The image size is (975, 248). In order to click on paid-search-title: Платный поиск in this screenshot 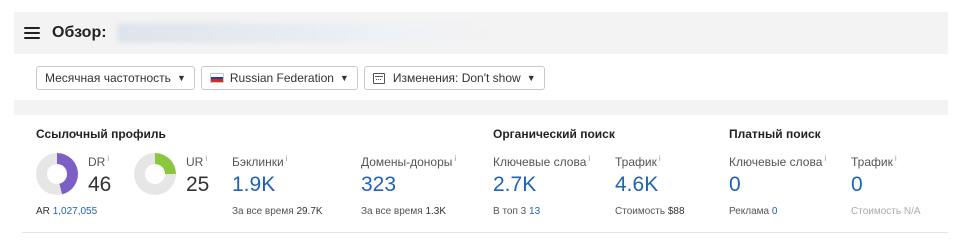, I will do `click(775, 134)`.